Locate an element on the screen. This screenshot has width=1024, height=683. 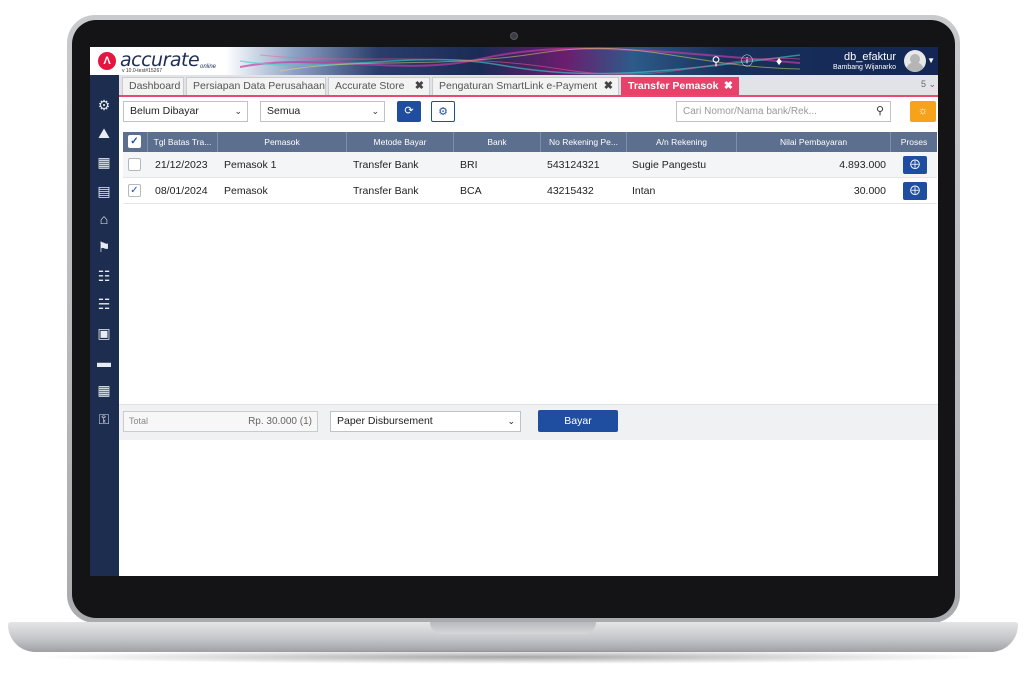
status-filter-value: Belum Dibayar is located at coordinates (164, 111).